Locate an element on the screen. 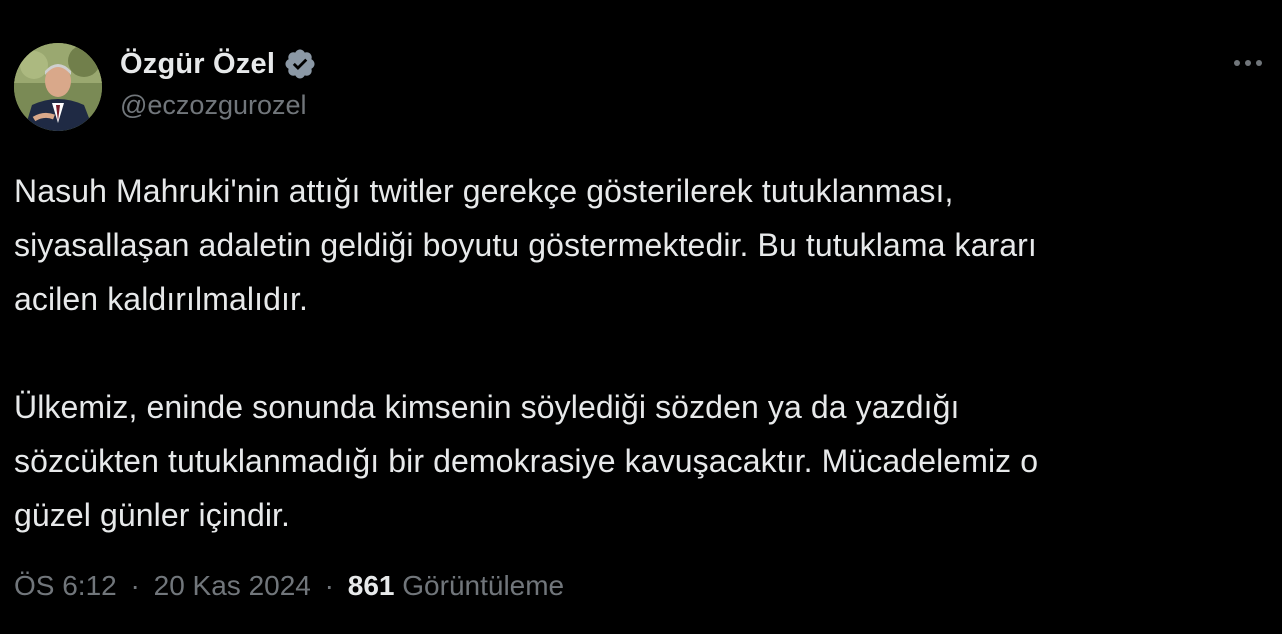 This screenshot has width=1282, height=634. more-horizontal-icon is located at coordinates (1248, 63).